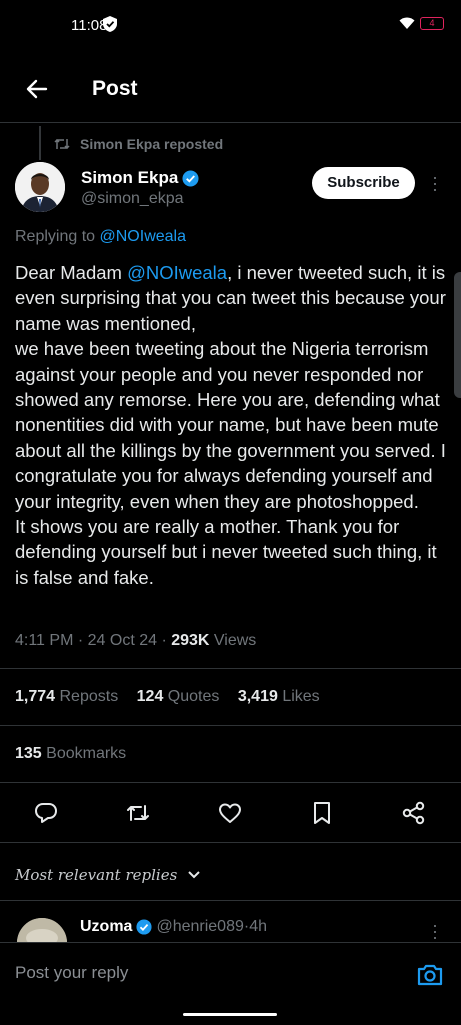  I want to click on camera-icon, so click(430, 975).